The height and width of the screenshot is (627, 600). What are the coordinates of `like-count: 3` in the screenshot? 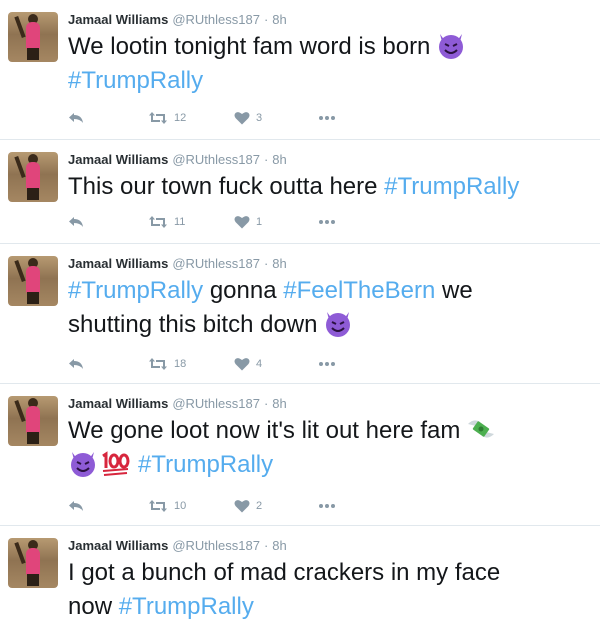 It's located at (259, 118).